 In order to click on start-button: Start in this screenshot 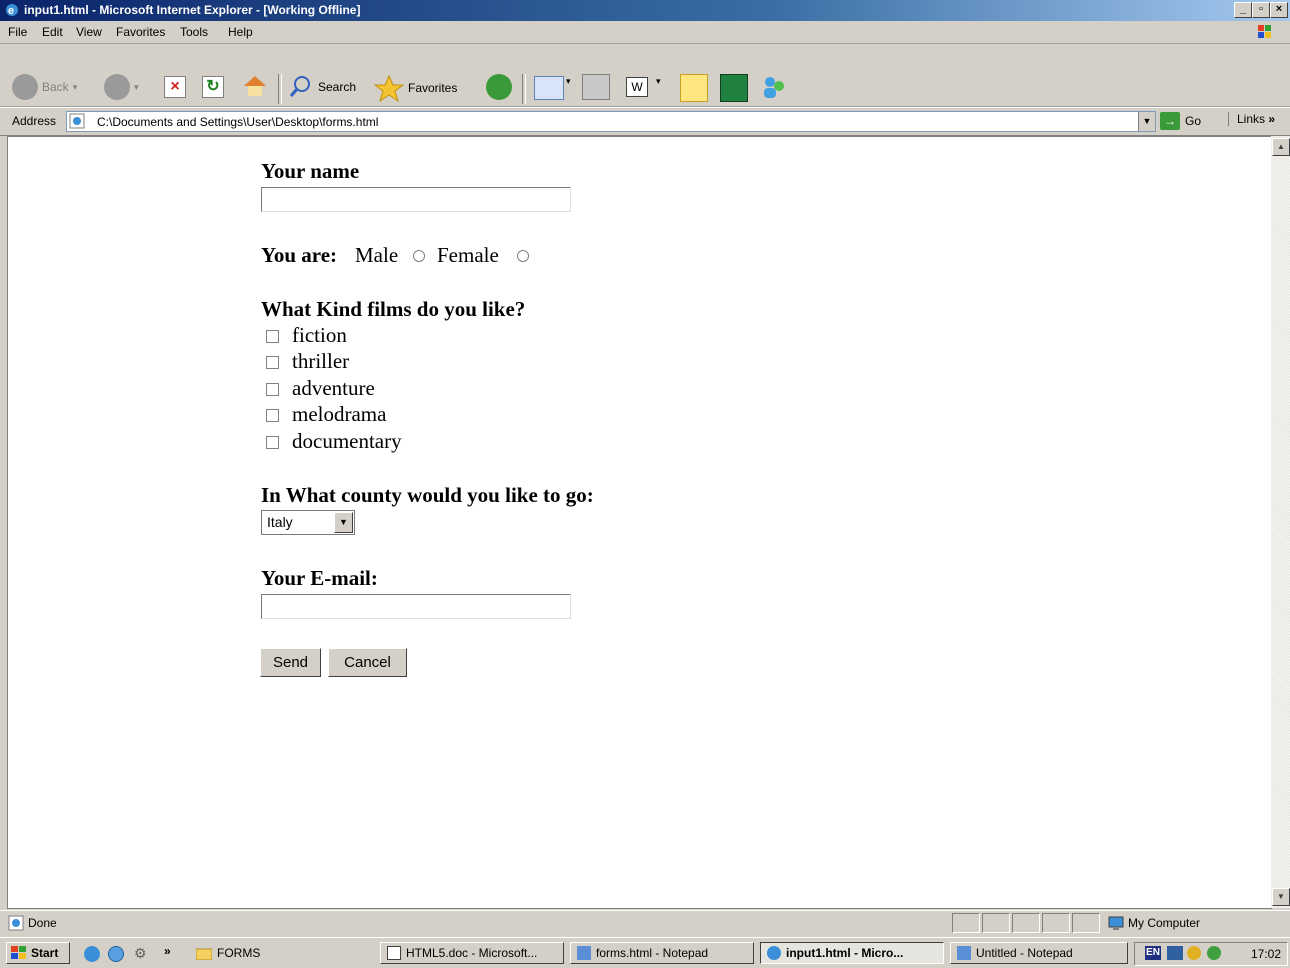, I will do `click(38, 953)`.